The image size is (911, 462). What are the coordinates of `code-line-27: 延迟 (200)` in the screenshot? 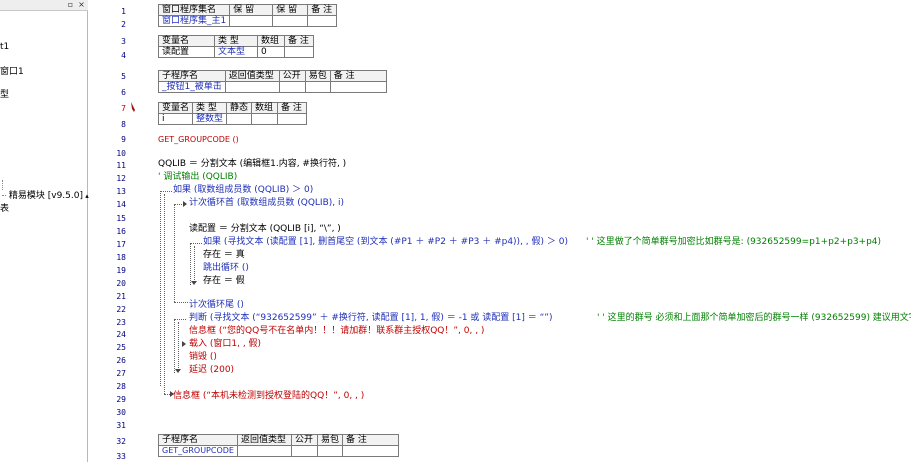 It's located at (211, 370).